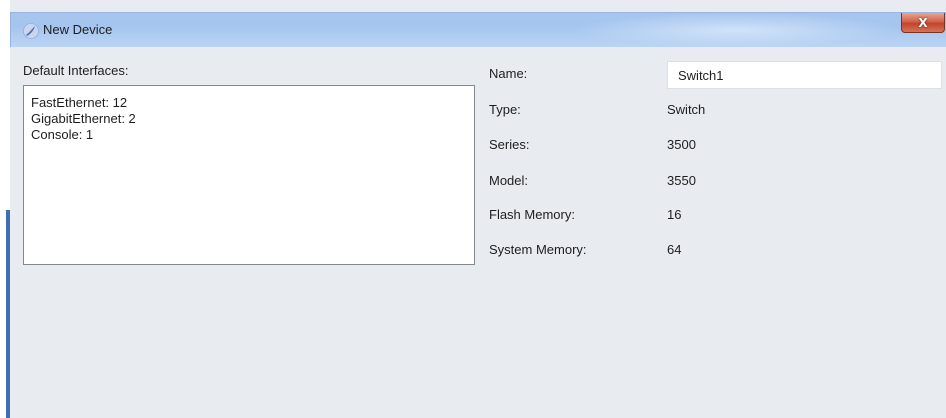  Describe the element at coordinates (681, 144) in the screenshot. I see `series-value: 3500` at that location.